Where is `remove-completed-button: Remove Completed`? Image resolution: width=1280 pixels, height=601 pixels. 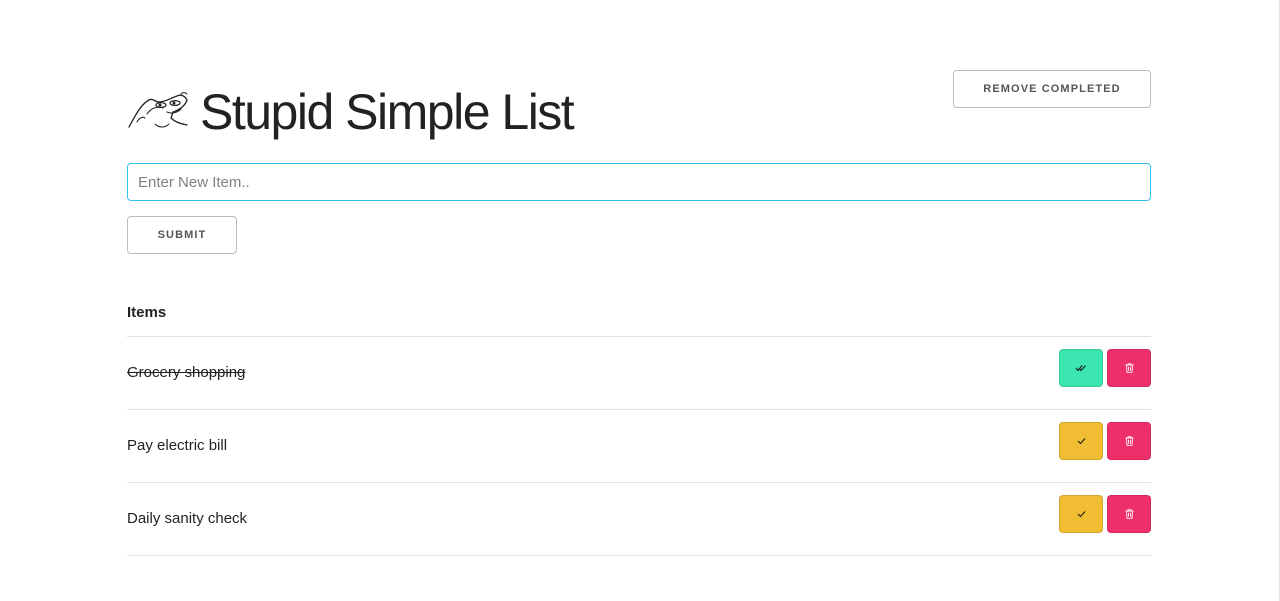 remove-completed-button: Remove Completed is located at coordinates (1052, 89).